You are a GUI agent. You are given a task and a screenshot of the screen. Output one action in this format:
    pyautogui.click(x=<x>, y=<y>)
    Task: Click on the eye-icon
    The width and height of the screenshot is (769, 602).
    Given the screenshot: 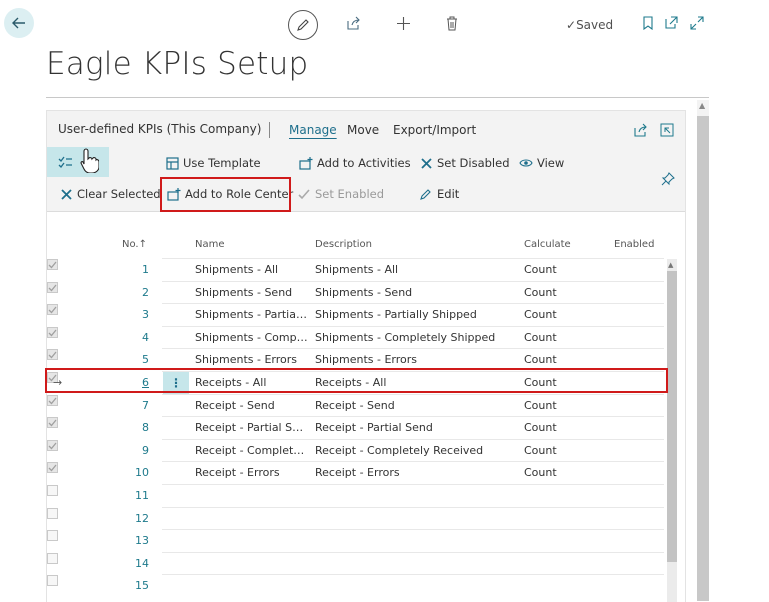 What is the action you would take?
    pyautogui.click(x=526, y=163)
    